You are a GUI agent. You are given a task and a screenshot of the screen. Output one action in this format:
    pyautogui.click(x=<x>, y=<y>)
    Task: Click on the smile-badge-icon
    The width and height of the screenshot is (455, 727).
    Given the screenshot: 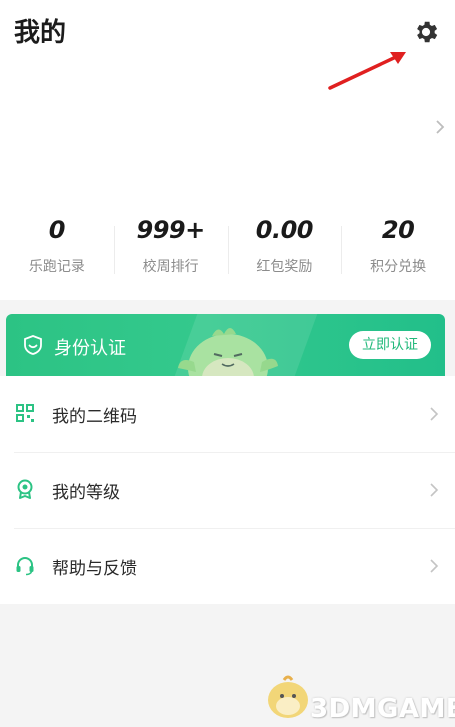 What is the action you would take?
    pyautogui.click(x=33, y=345)
    